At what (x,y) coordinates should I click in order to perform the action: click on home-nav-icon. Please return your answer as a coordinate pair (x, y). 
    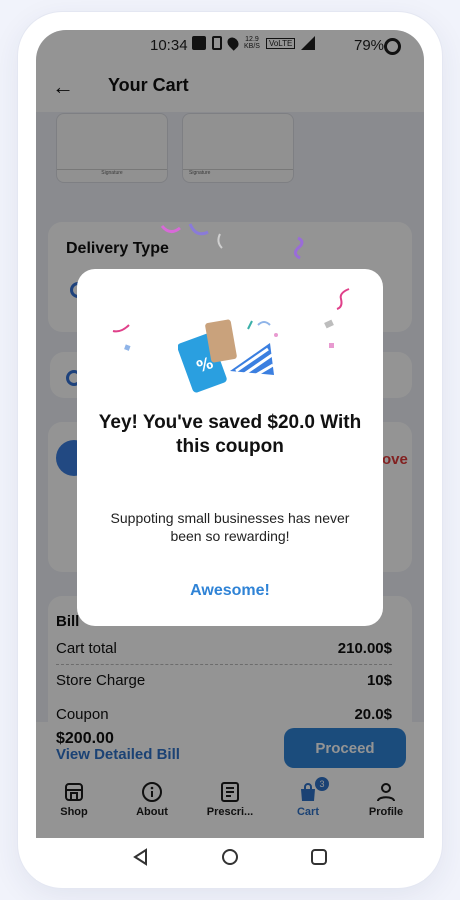
    Looking at the image, I should click on (230, 857).